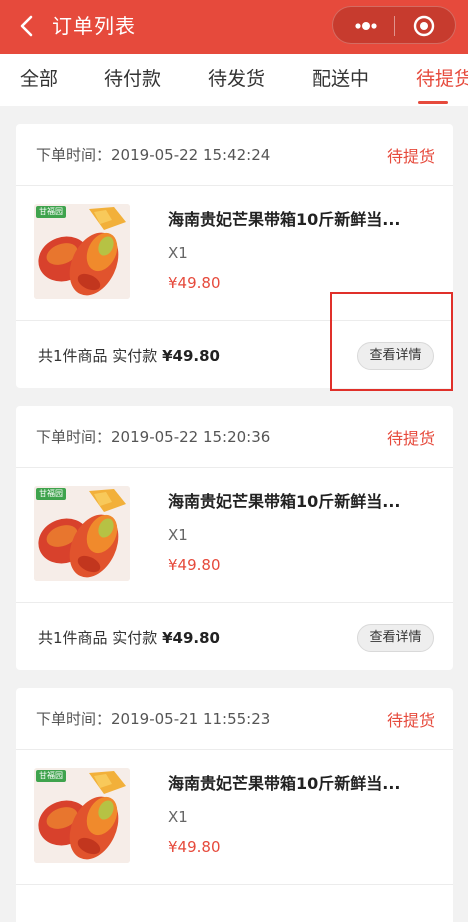 This screenshot has height=922, width=468. What do you see at coordinates (366, 26) in the screenshot?
I see `more-dots-icon` at bounding box center [366, 26].